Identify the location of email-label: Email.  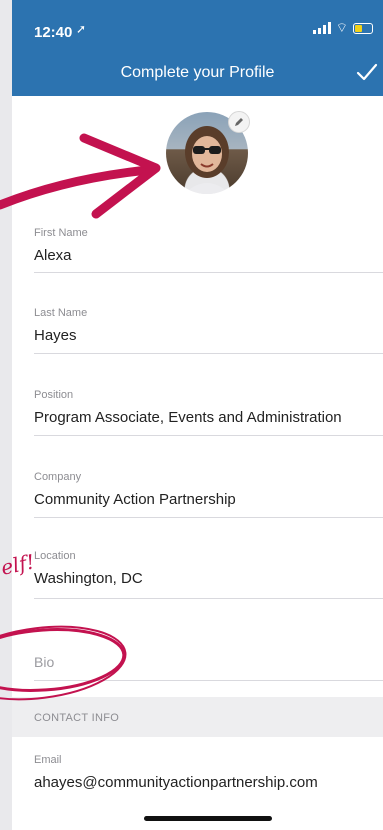
(48, 760).